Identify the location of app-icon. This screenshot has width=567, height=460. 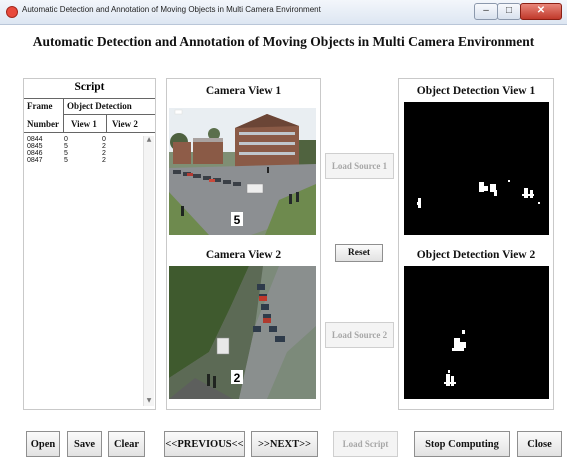
(12, 12).